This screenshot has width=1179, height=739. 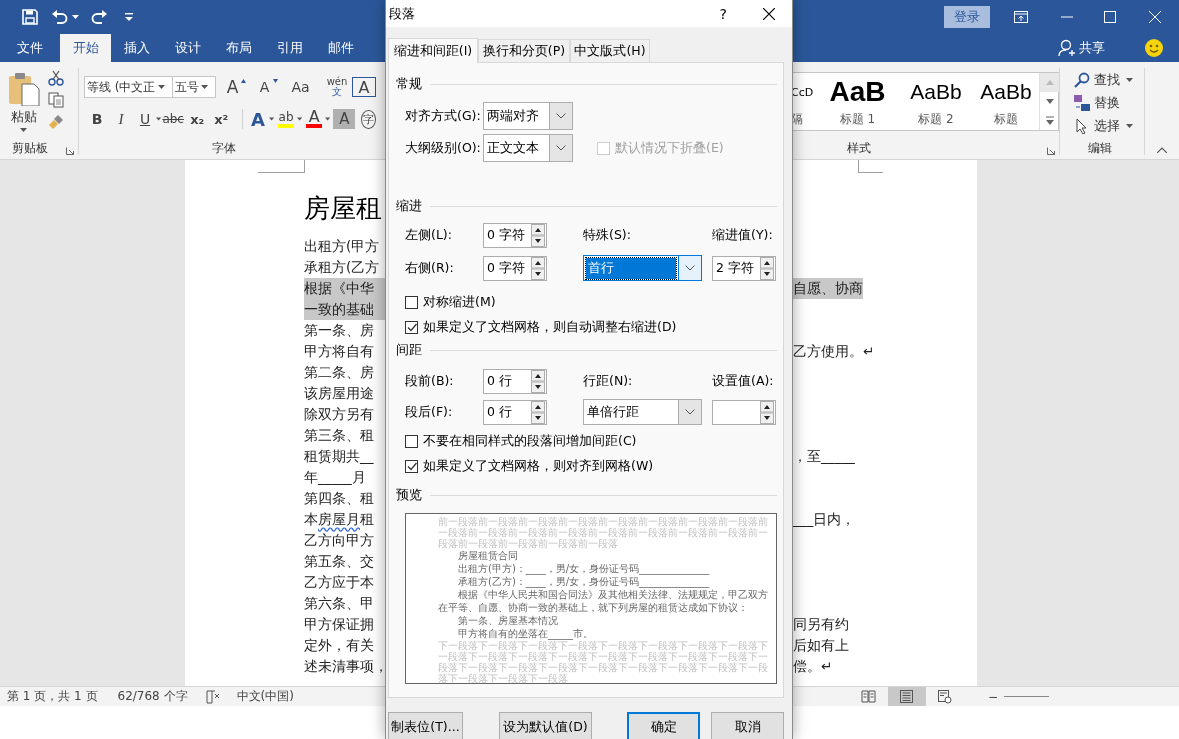 What do you see at coordinates (60, 17) in the screenshot?
I see `undo-icon` at bounding box center [60, 17].